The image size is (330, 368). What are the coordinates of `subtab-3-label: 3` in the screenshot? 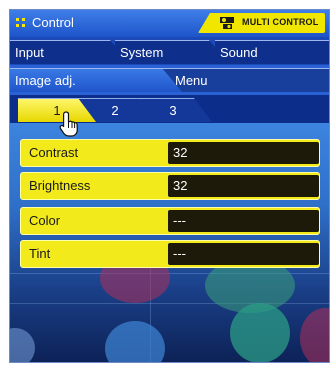 It's located at (173, 110).